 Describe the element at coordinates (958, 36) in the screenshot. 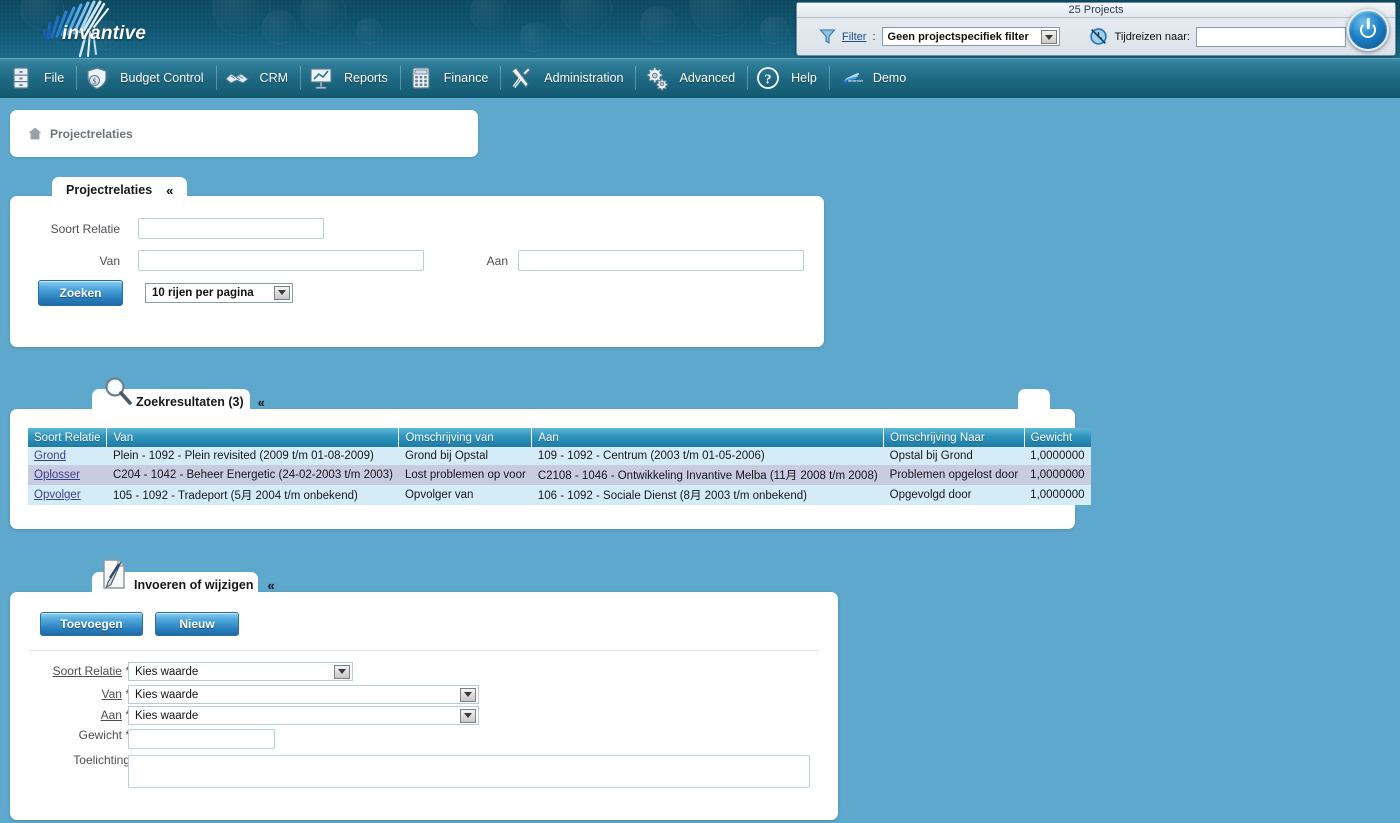

I see `project-filter-value: Geen projectspecifiek filter` at that location.